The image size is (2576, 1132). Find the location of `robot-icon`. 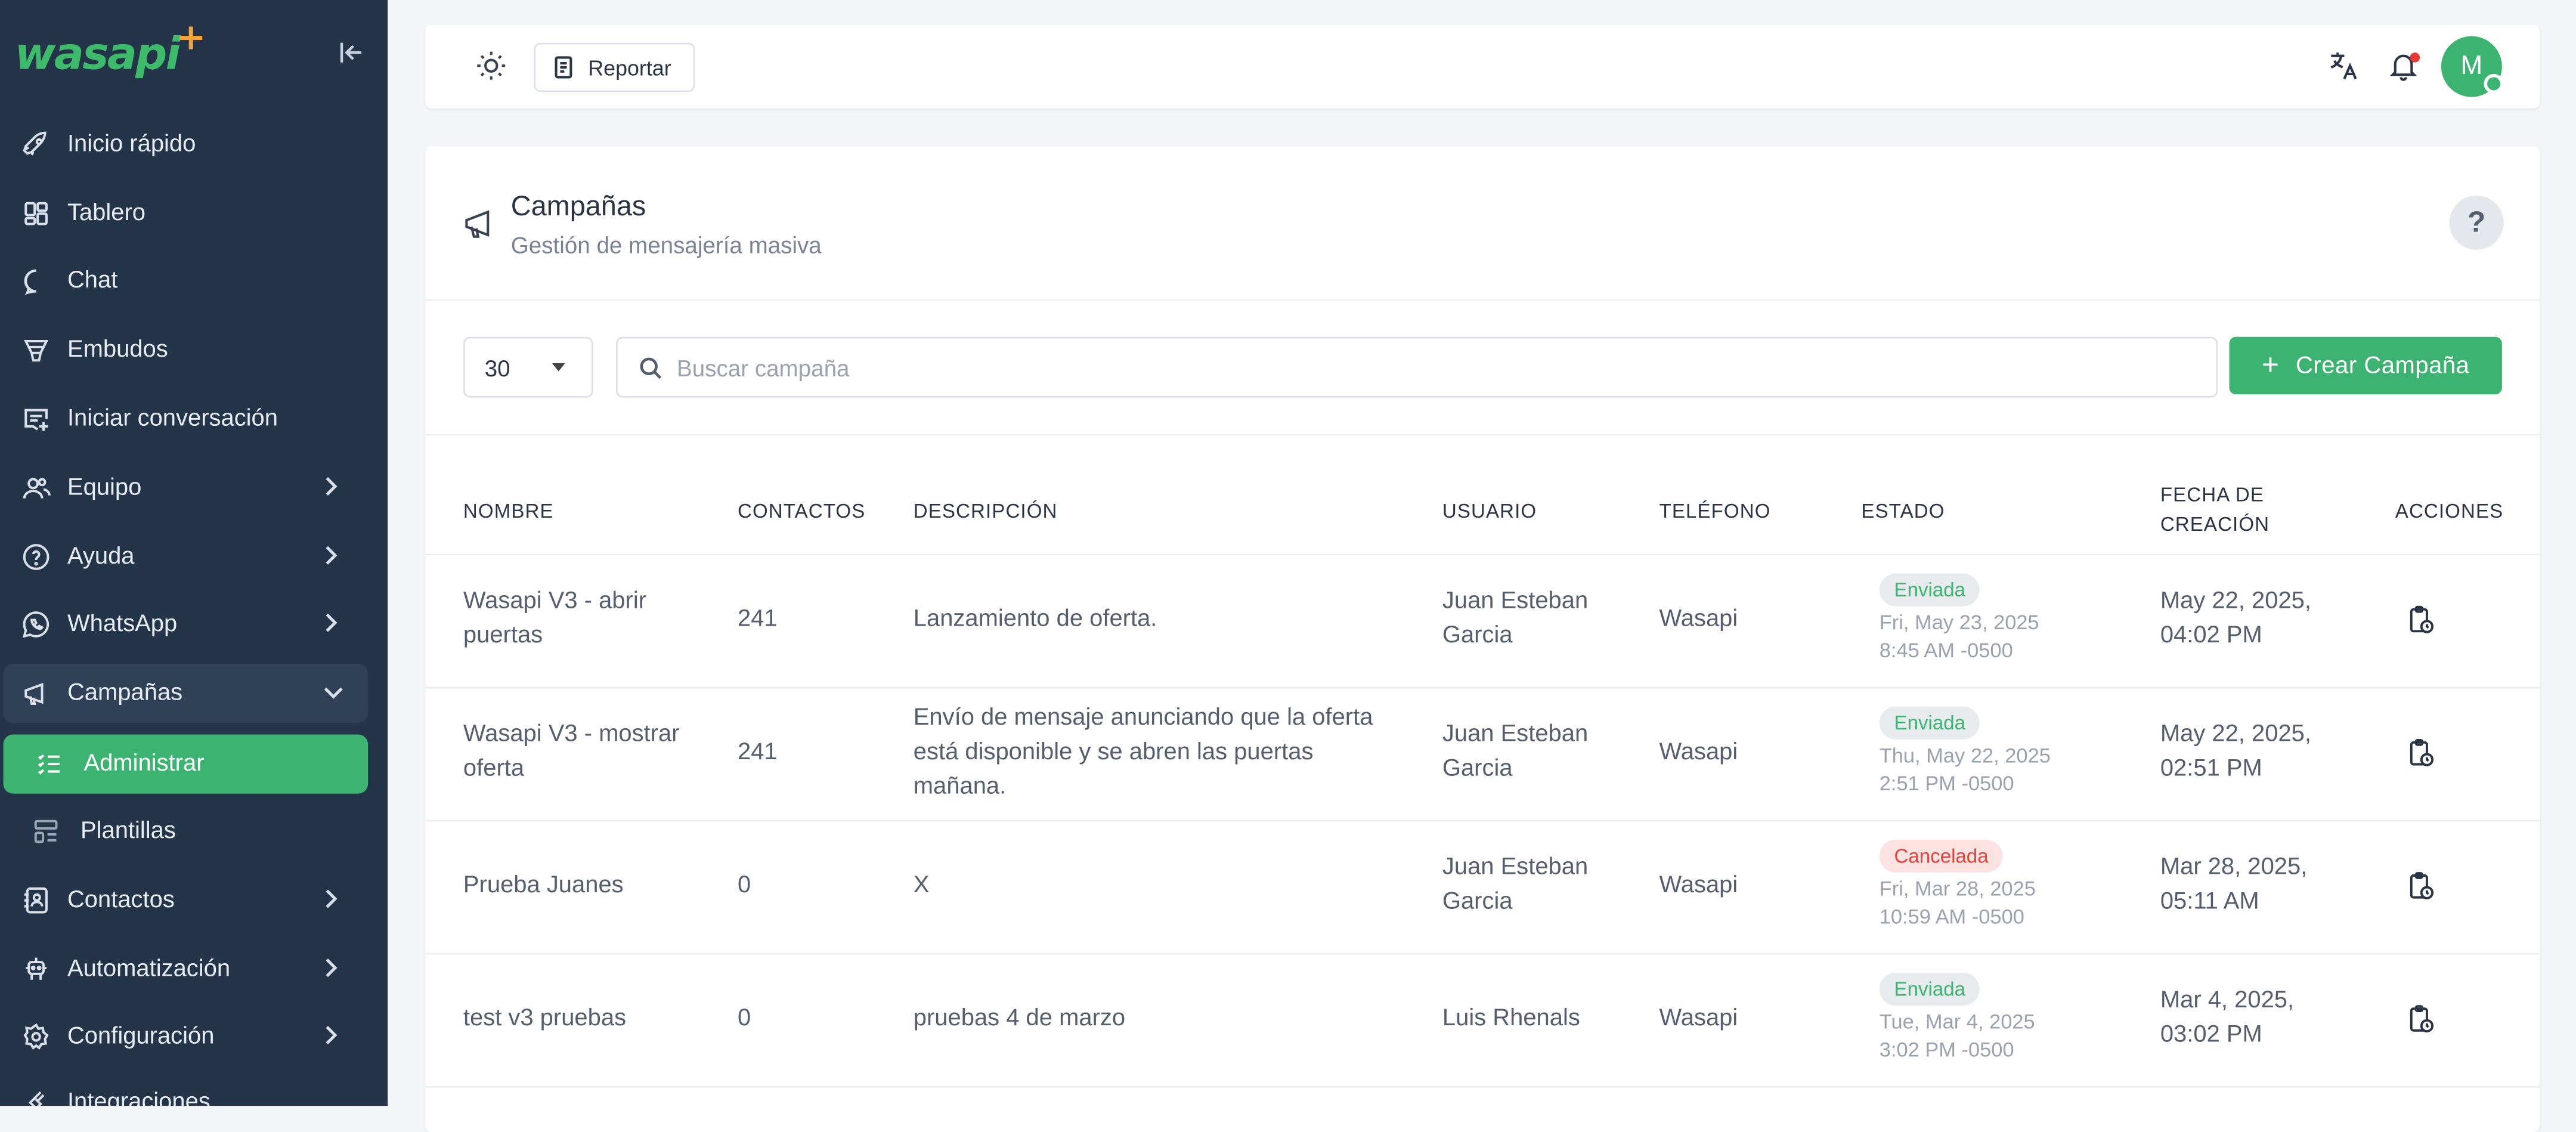

robot-icon is located at coordinates (36, 969).